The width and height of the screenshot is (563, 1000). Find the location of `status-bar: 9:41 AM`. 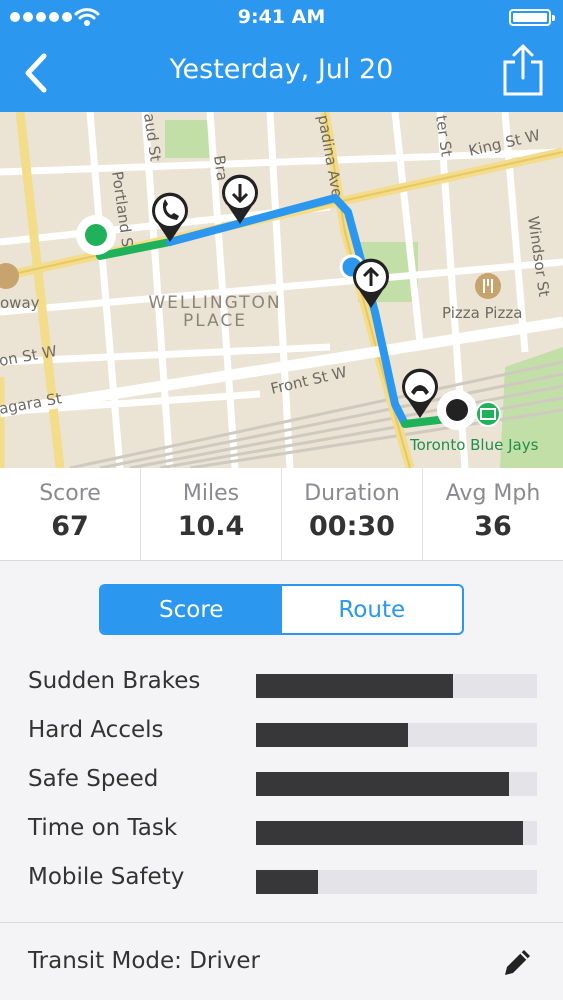

status-bar: 9:41 AM is located at coordinates (281, 18).